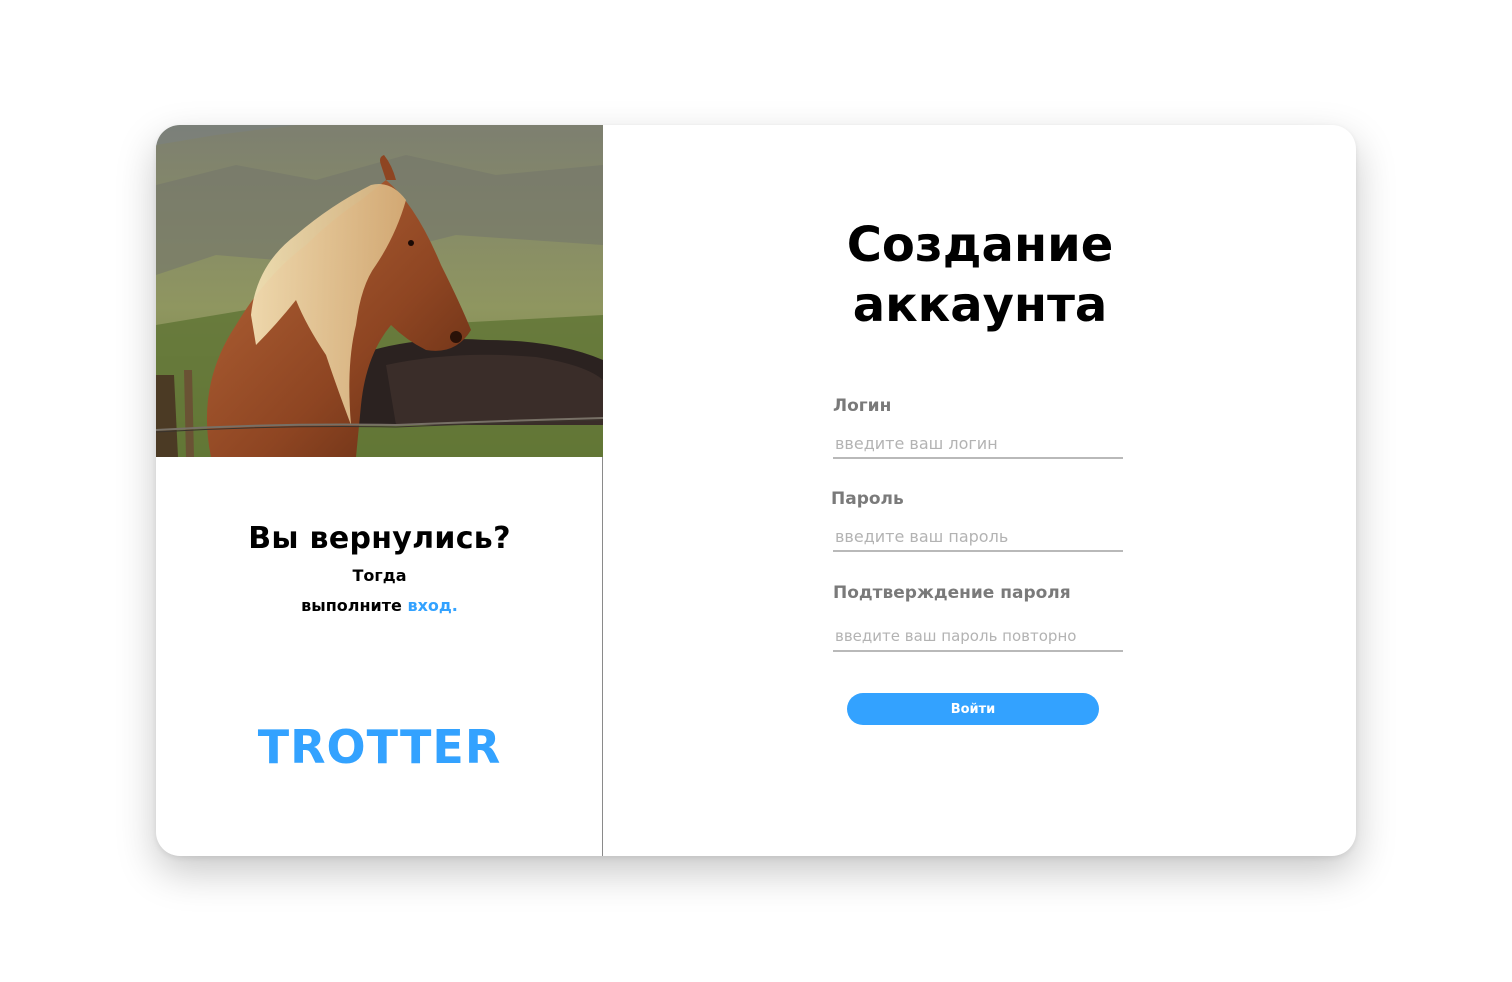 The image size is (1512, 982). I want to click on confirm-password-label: Подтверждение пароля, so click(952, 593).